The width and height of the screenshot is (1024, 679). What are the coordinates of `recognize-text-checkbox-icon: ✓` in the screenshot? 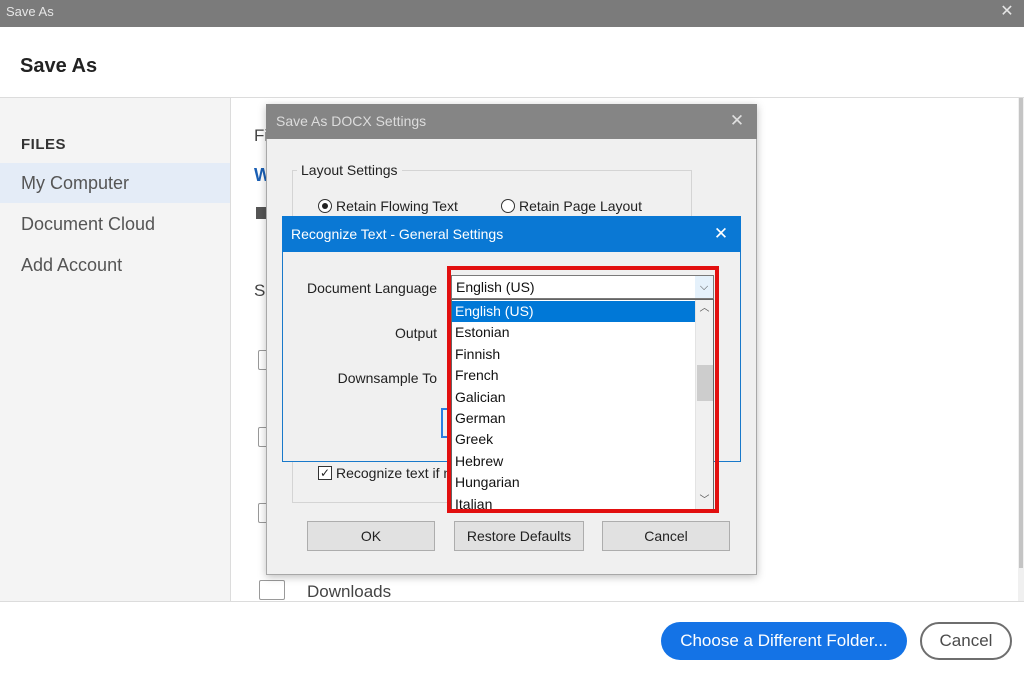 It's located at (325, 473).